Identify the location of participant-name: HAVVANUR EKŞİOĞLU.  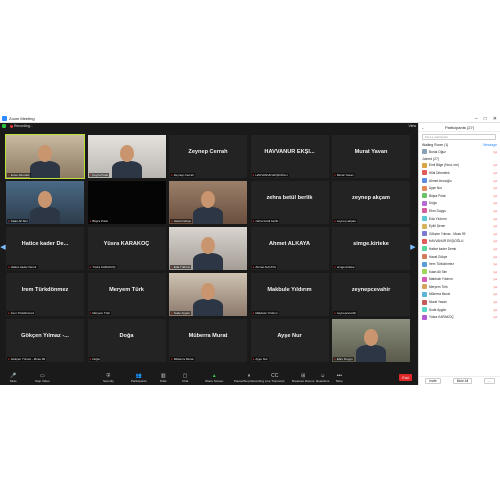
(446, 241).